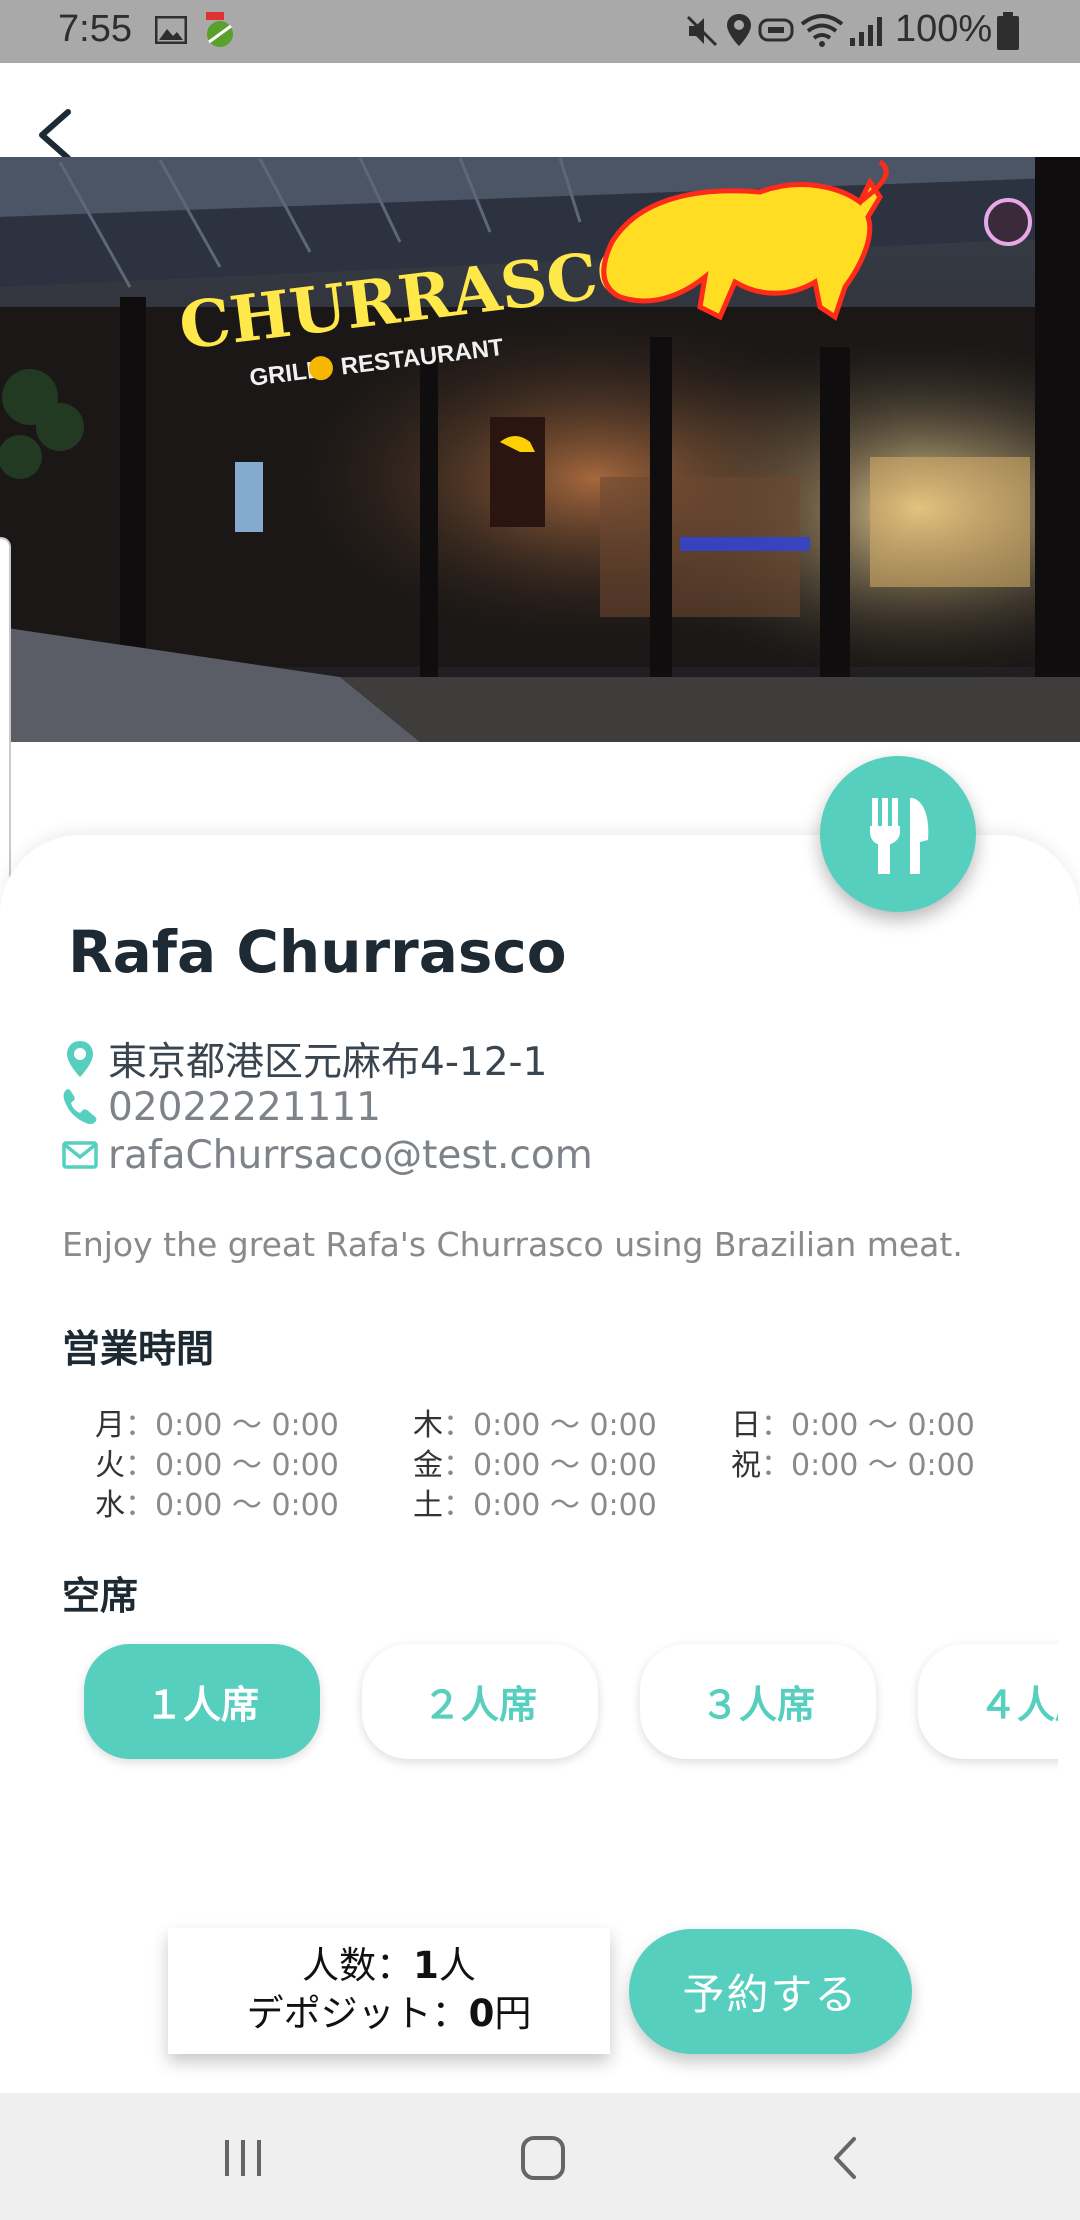 This screenshot has height=2220, width=1080. What do you see at coordinates (428, 1465) in the screenshot?
I see `hours-day: 金` at bounding box center [428, 1465].